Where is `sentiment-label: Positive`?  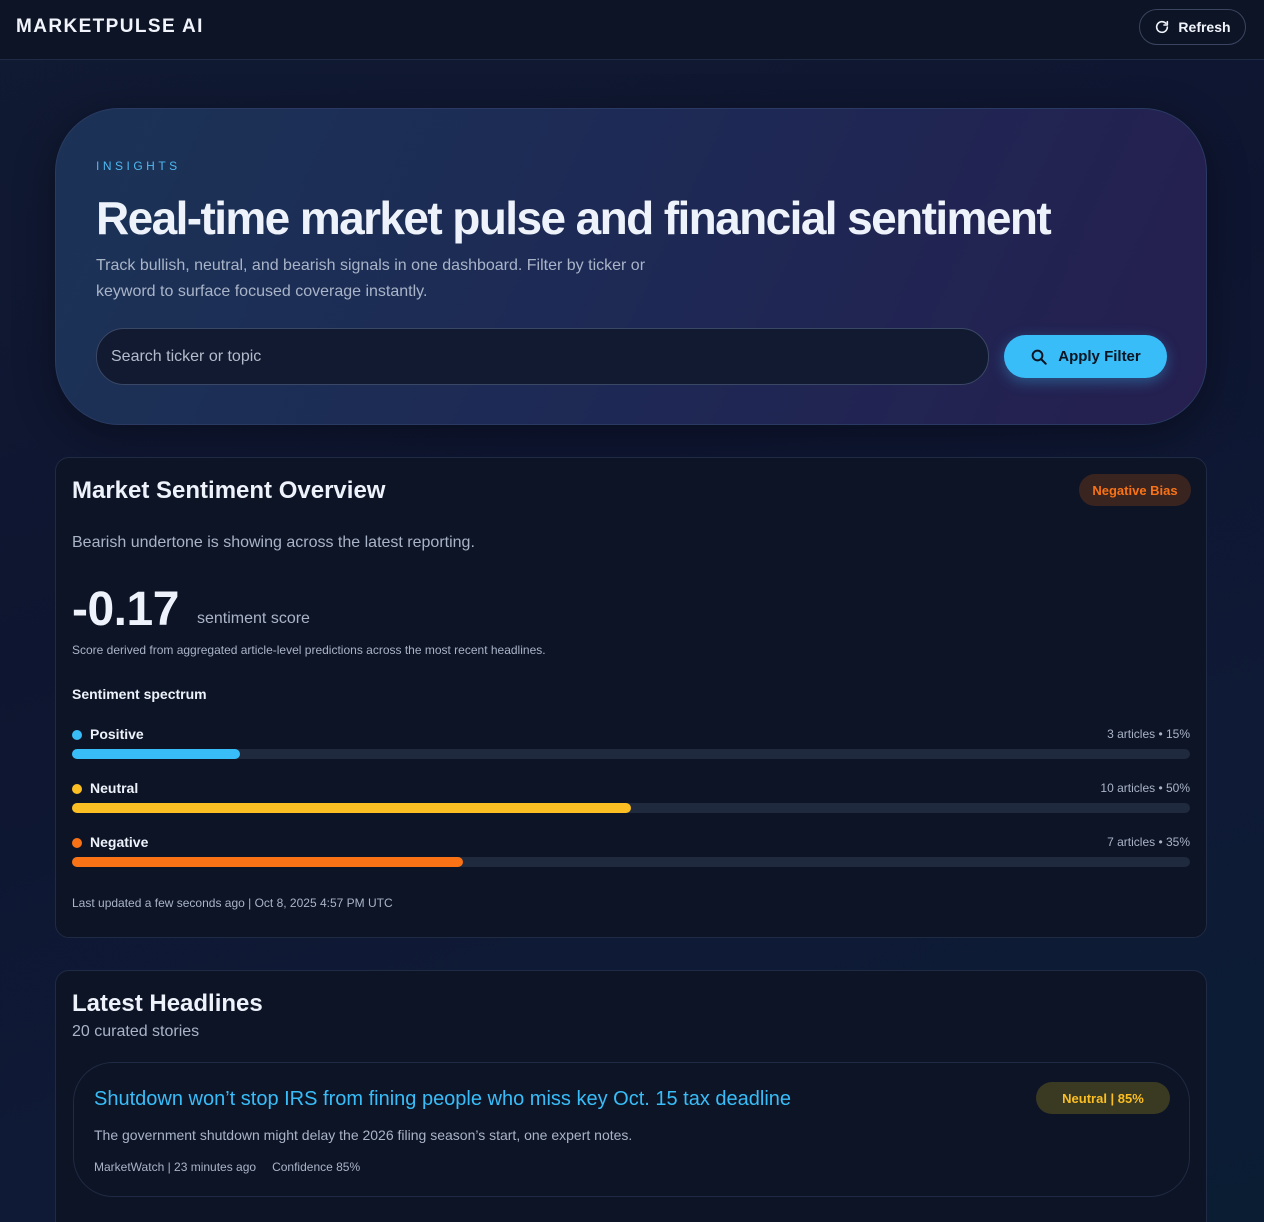
sentiment-label: Positive is located at coordinates (117, 734).